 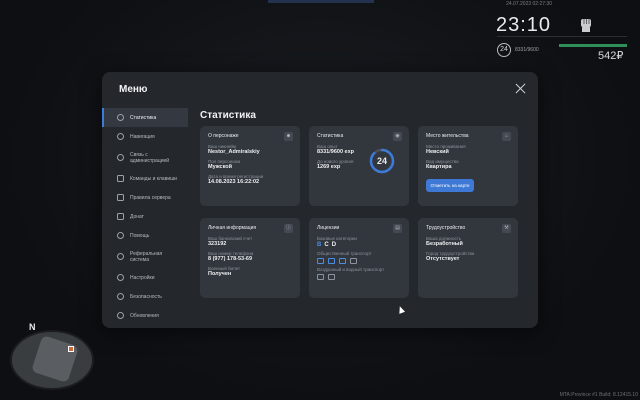 What do you see at coordinates (504, 50) in the screenshot?
I see `hud-level-badge: 24` at bounding box center [504, 50].